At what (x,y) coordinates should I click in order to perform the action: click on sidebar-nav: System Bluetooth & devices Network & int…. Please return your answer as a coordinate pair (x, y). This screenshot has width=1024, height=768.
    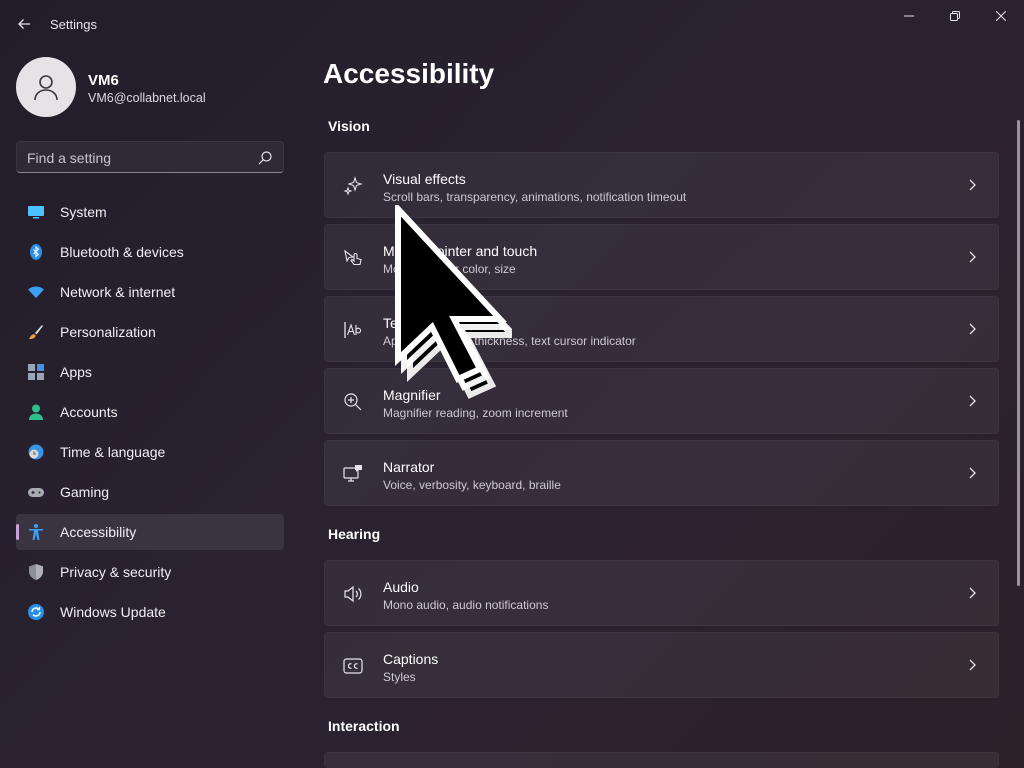
    Looking at the image, I should click on (150, 414).